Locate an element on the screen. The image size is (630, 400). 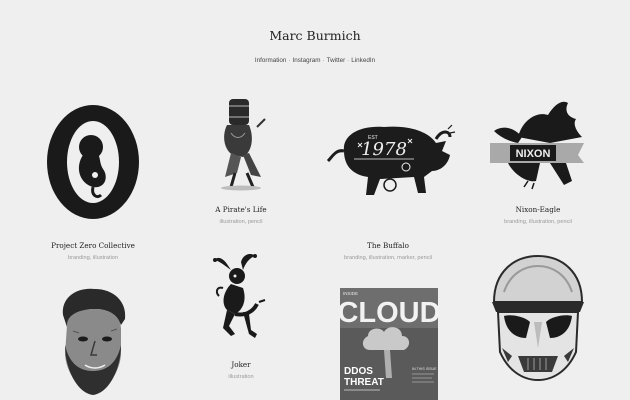
work-card-stormtrooper is located at coordinates (538, 325).